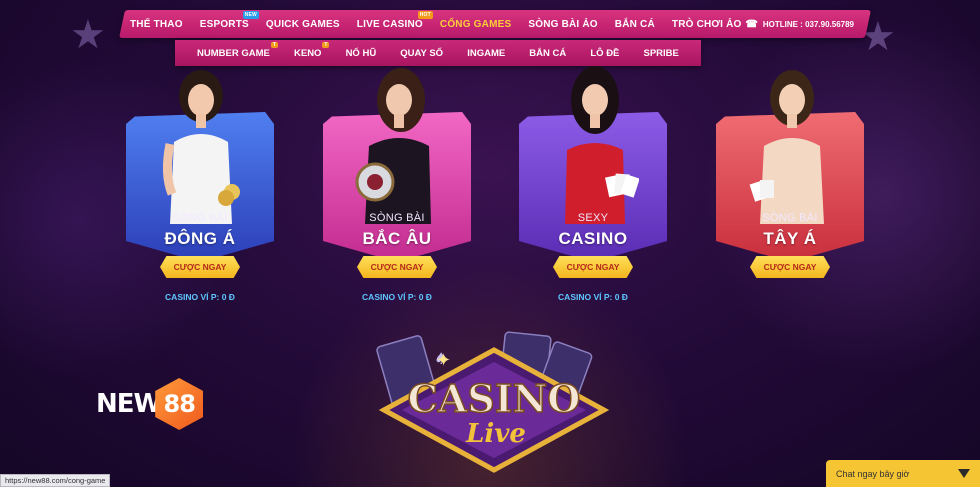 This screenshot has height=487, width=980. I want to click on subnav-item-quay-so: QUAY SỐ, so click(421, 53).